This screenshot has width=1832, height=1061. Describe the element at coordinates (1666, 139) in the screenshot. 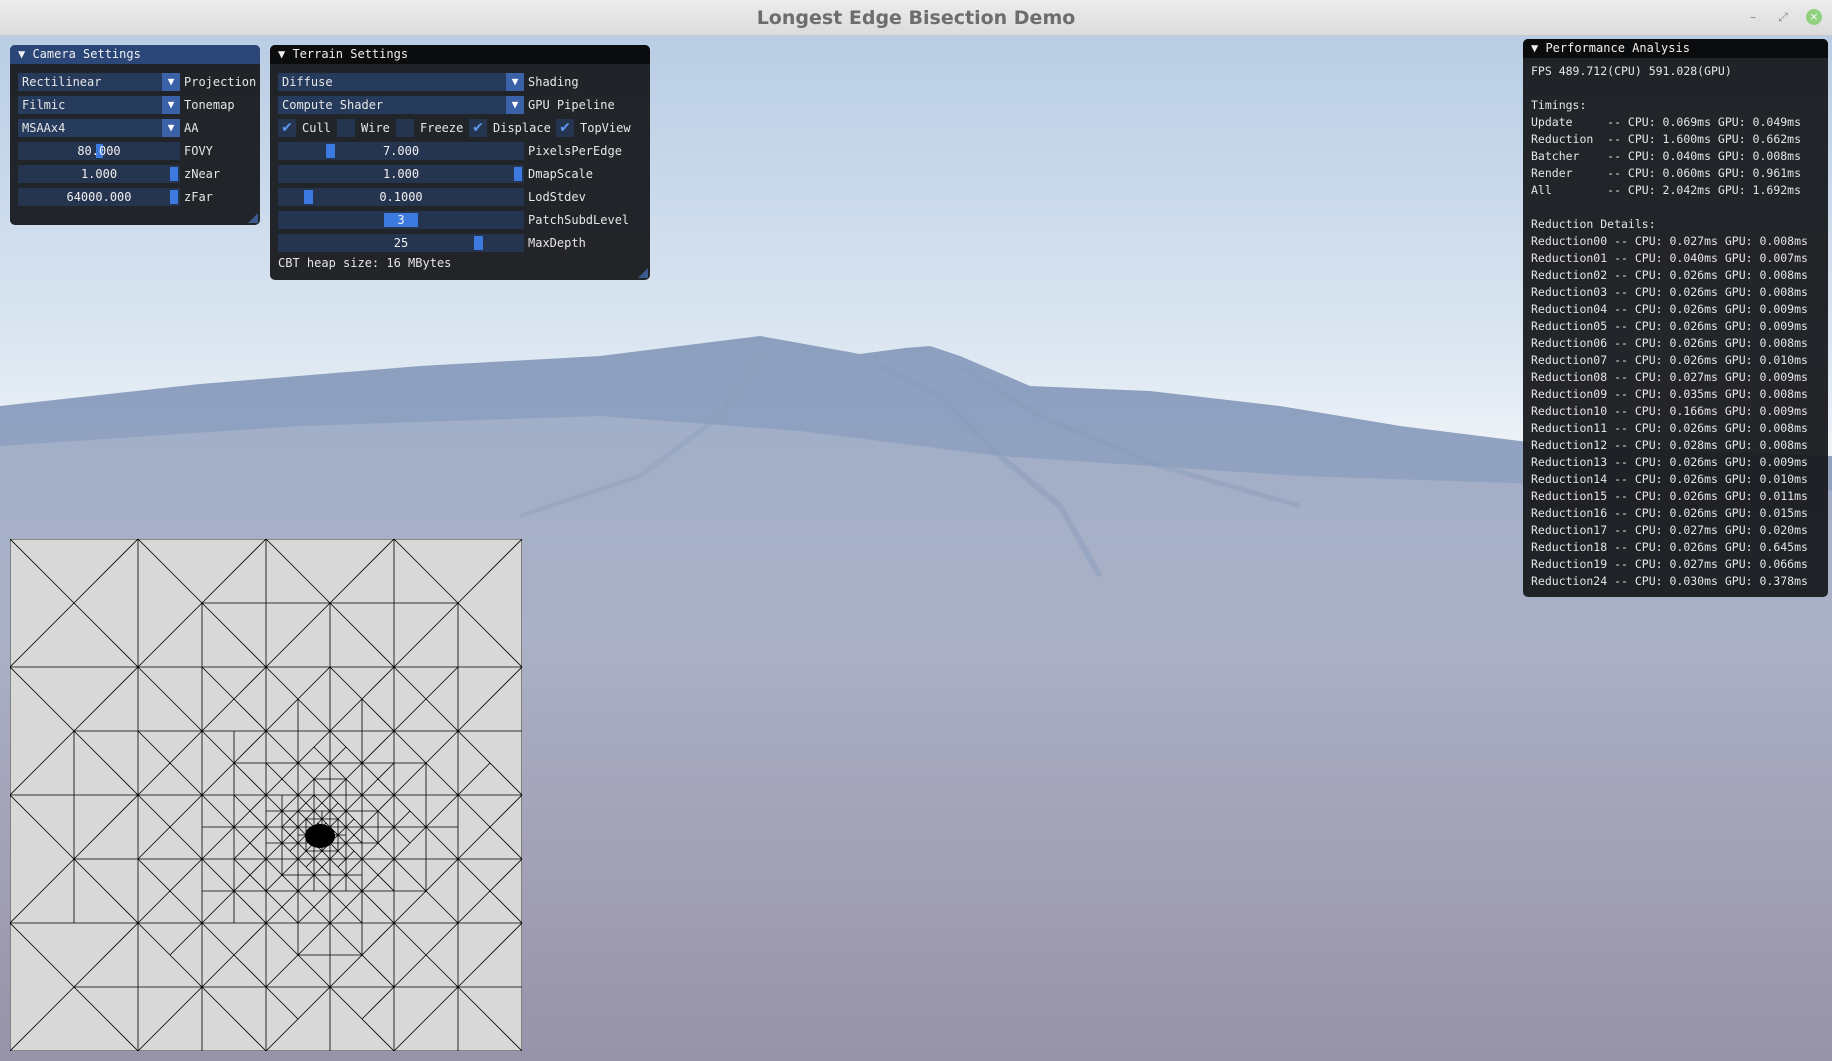

I see `timing-row: Reduction -- CPU: 1.600ms GPU: 0.662ms` at that location.